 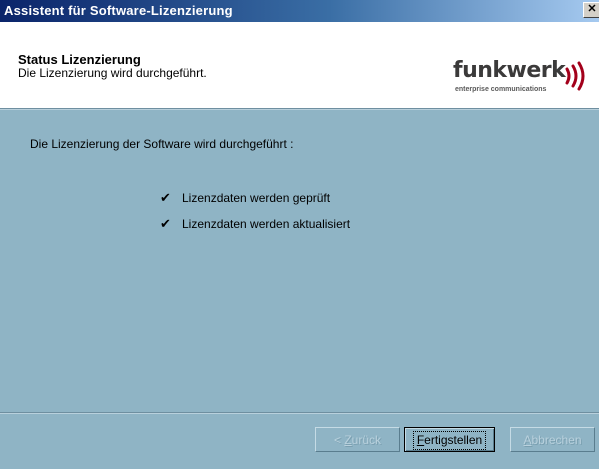 I want to click on title-bar: Assistent für Software-Lizenzierung ✕, so click(x=299, y=11).